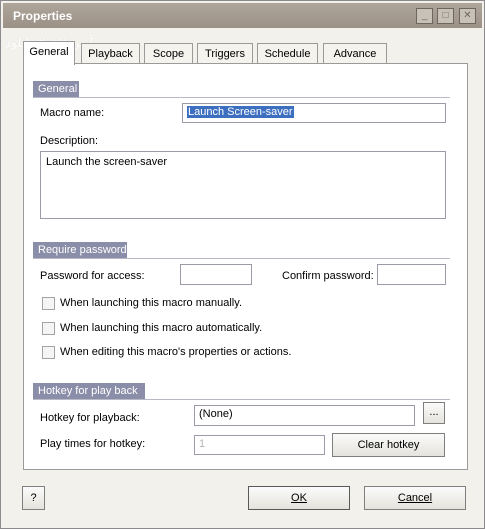 Image resolution: width=485 pixels, height=529 pixels. What do you see at coordinates (69, 141) in the screenshot?
I see `description-label: Description:` at bounding box center [69, 141].